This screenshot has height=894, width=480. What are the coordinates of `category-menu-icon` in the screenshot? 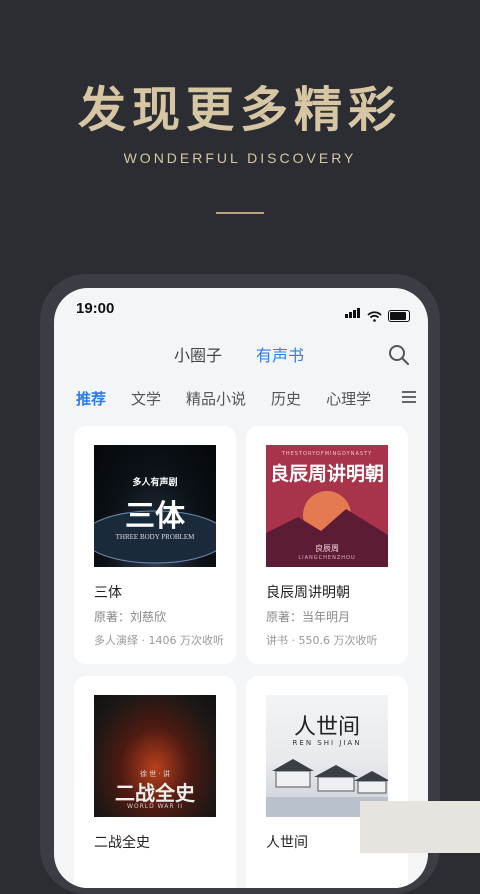 It's located at (409, 397).